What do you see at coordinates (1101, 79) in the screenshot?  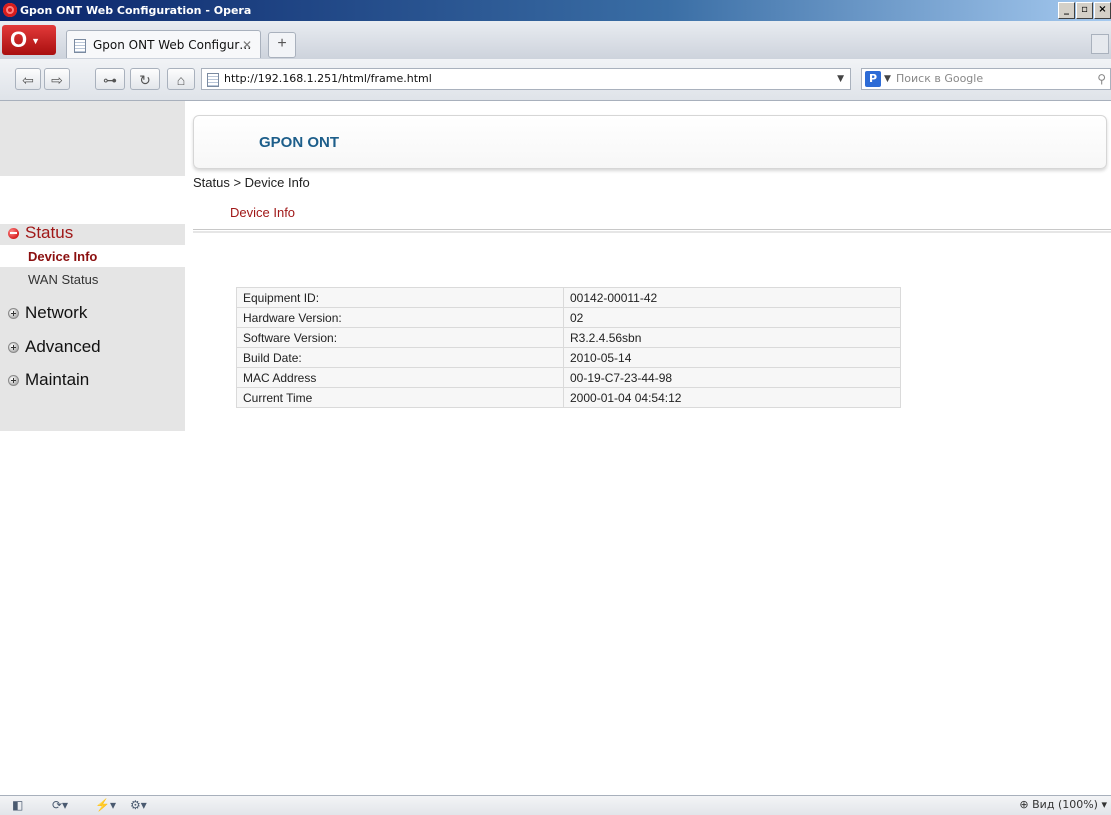 I see `search-icon: ⚲` at bounding box center [1101, 79].